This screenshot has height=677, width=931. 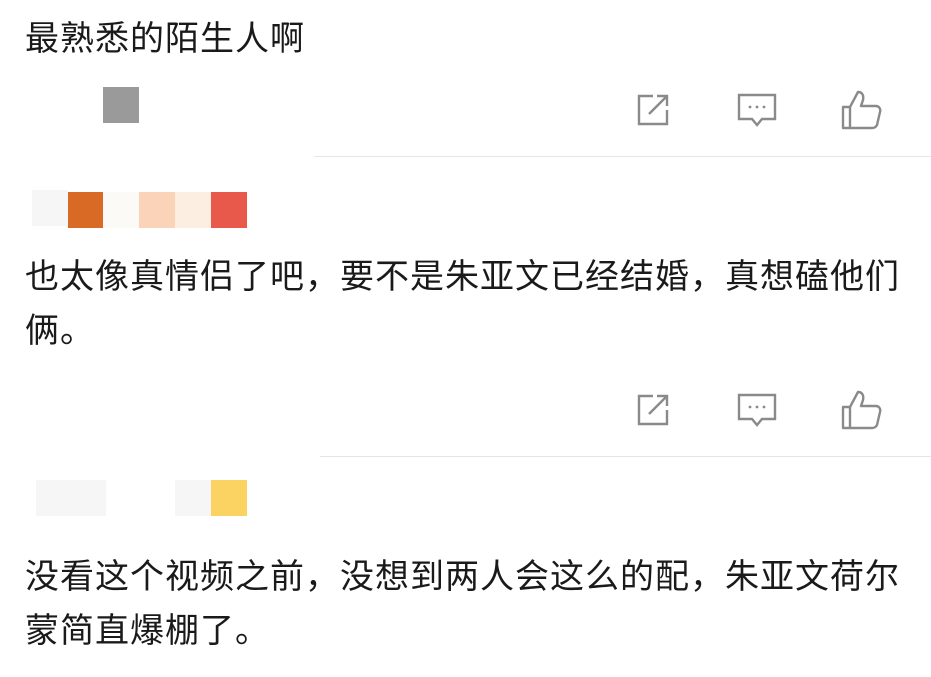 What do you see at coordinates (462, 304) in the screenshot?
I see `comment-text-2: 也太像真情侣了吧，要不是朱亚文已经结婚，真想磕他们俩。` at bounding box center [462, 304].